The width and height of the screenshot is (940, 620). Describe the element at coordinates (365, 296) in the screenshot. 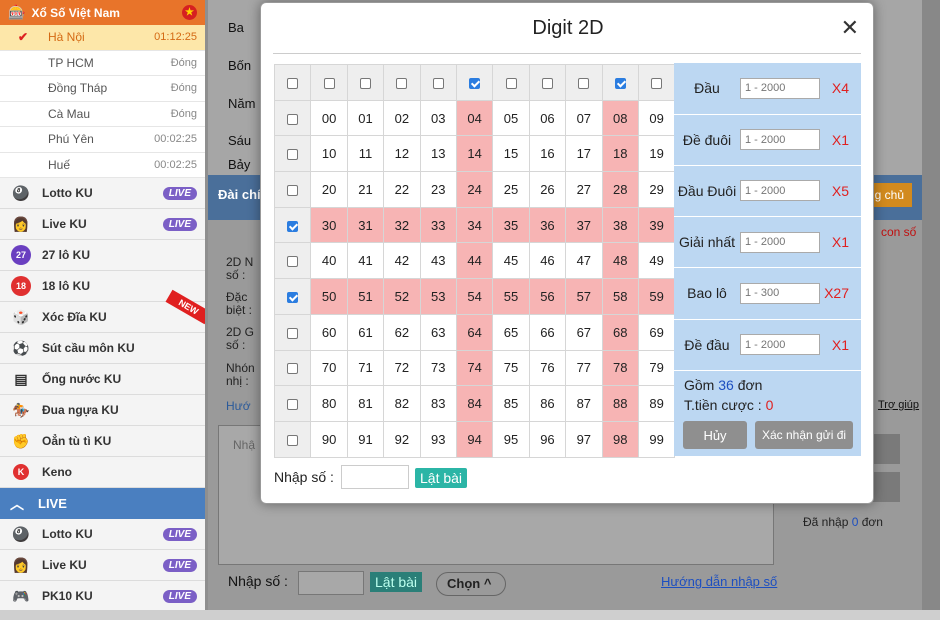

I see `number-cell: 51` at that location.